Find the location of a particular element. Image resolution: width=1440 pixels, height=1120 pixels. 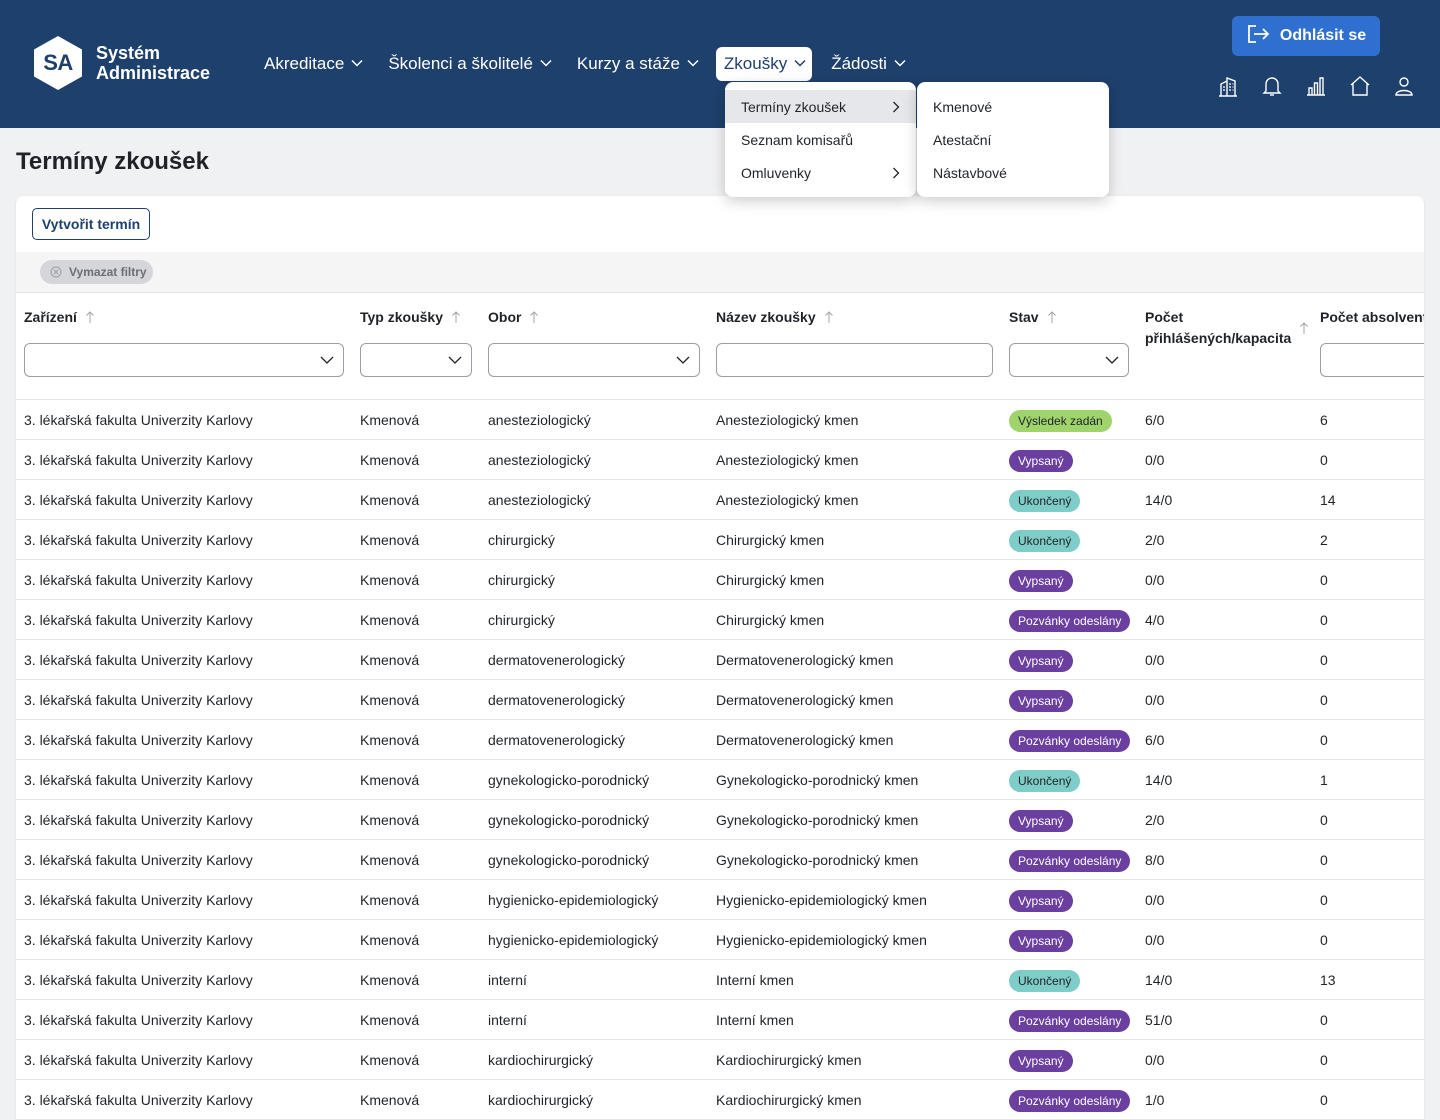

menu-item-terminy: Termíny zkoušek is located at coordinates (820, 106).